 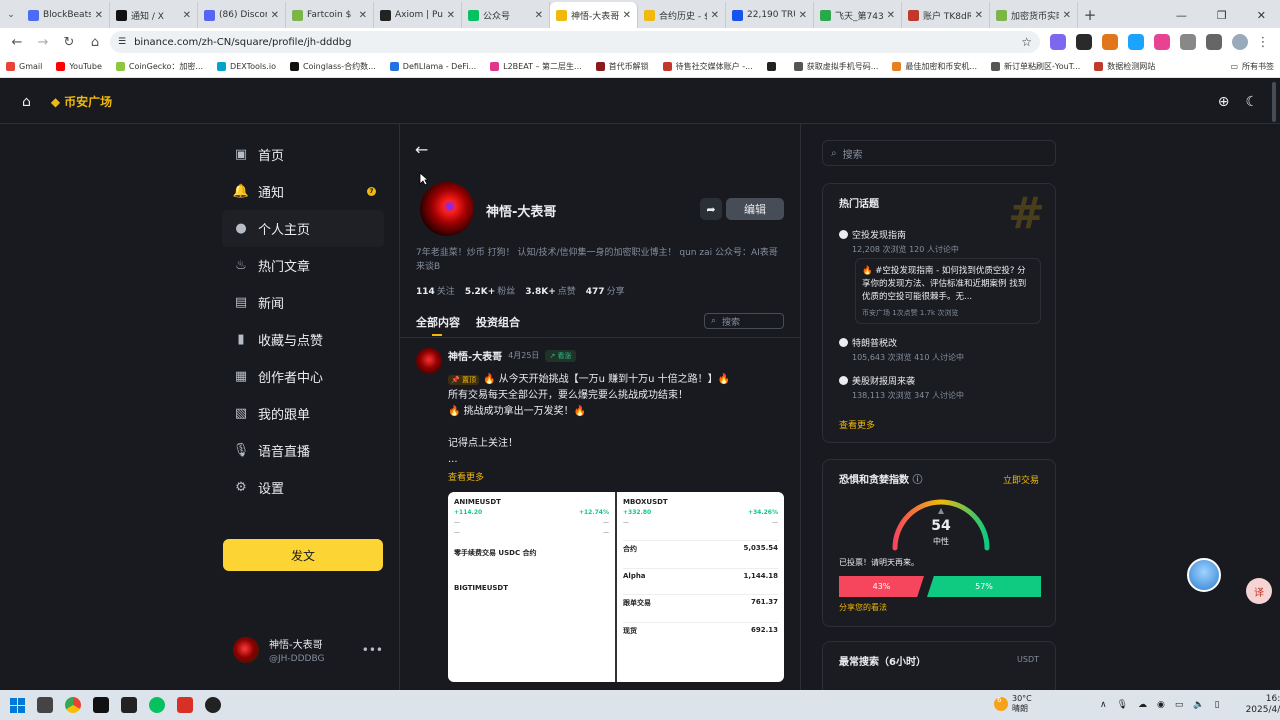 I want to click on file-explorer-icon, so click(x=45, y=705).